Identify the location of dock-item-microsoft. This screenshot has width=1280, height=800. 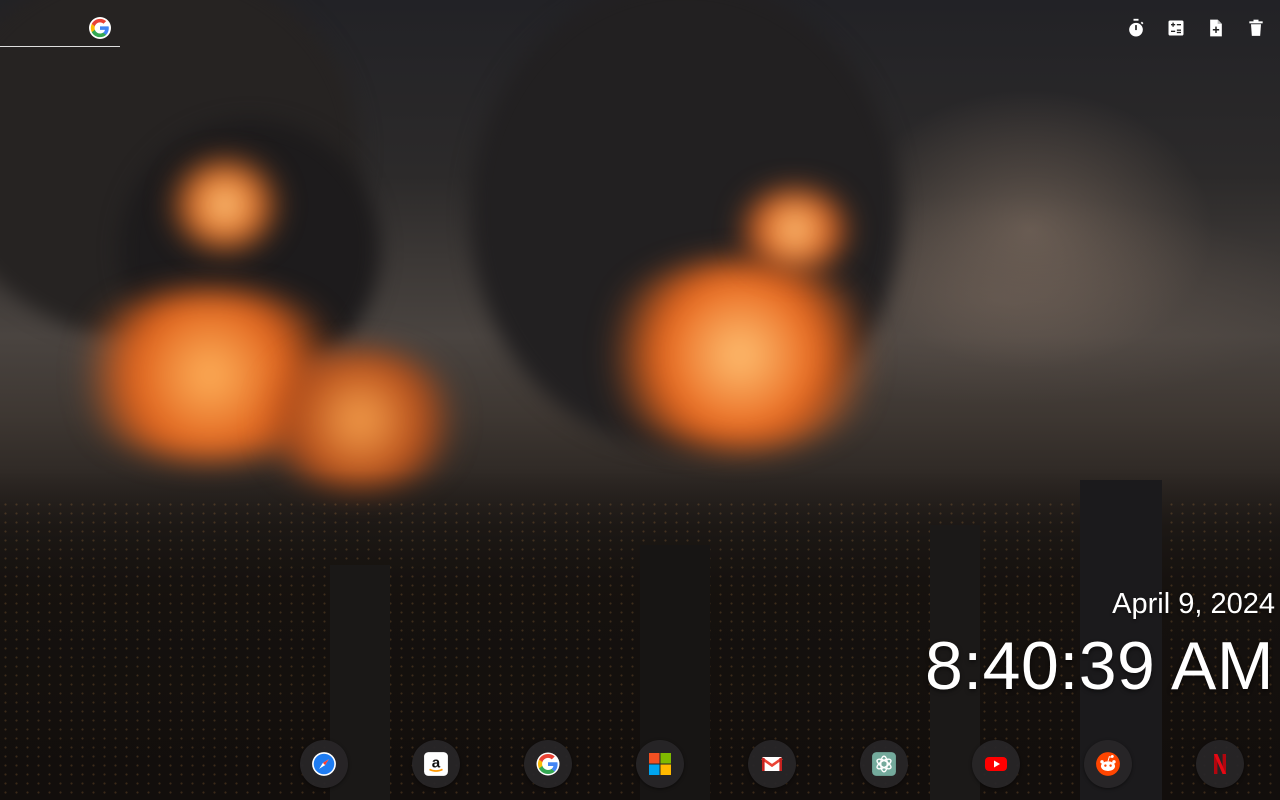
(660, 764).